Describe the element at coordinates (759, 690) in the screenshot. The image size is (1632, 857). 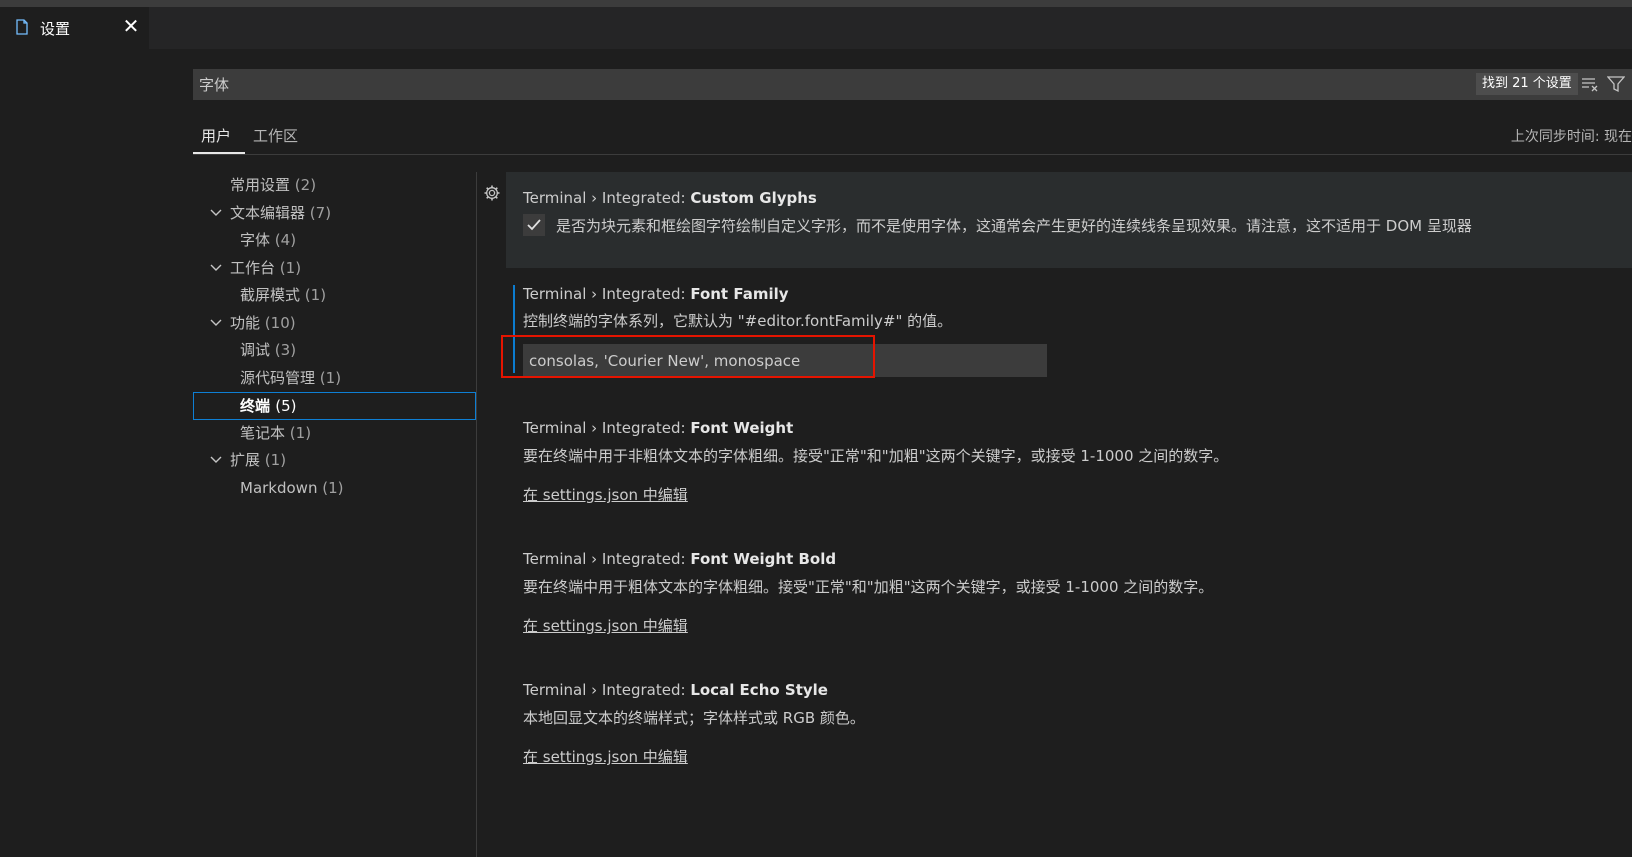
I see `setting-key: Local Echo Style` at that location.